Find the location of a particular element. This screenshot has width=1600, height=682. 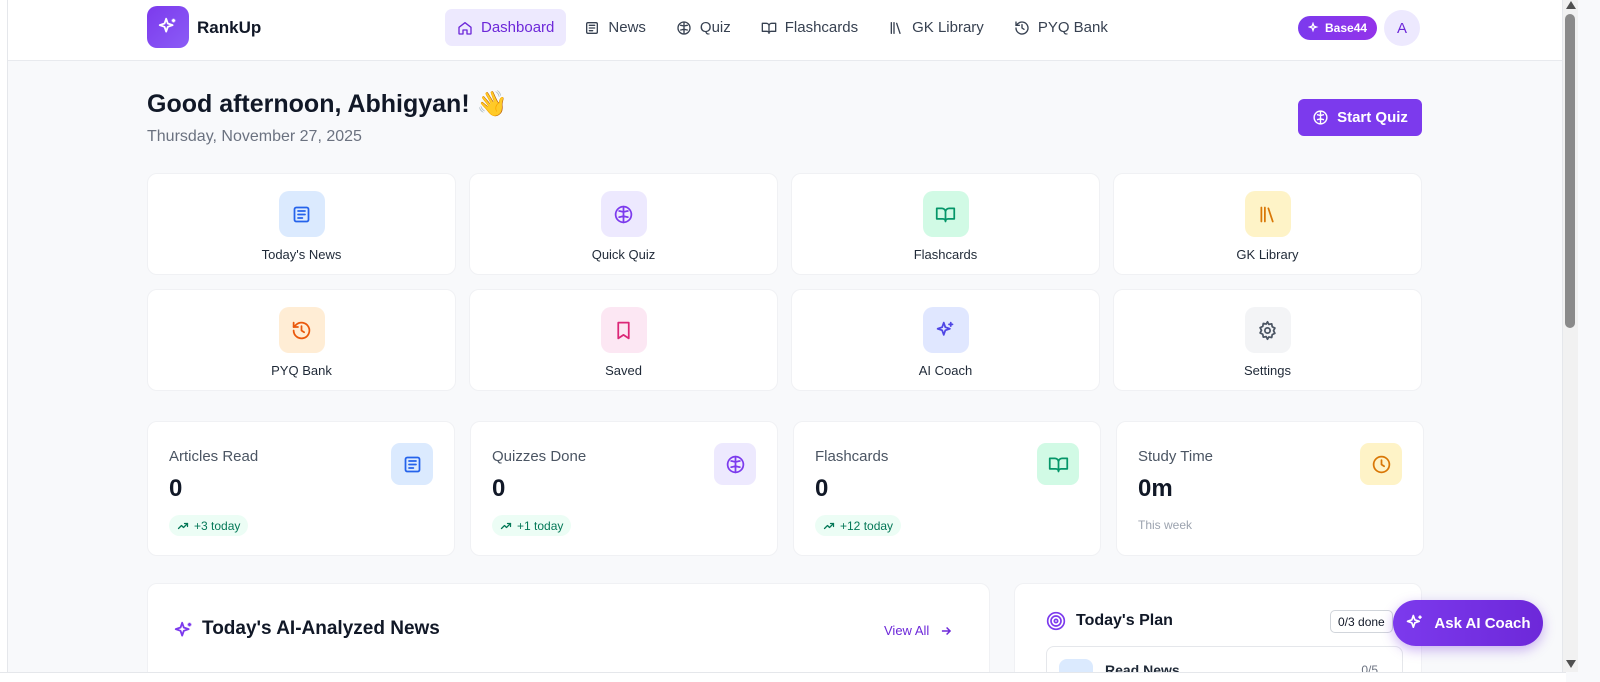

stat-delta-badge: +12 today is located at coordinates (858, 525).